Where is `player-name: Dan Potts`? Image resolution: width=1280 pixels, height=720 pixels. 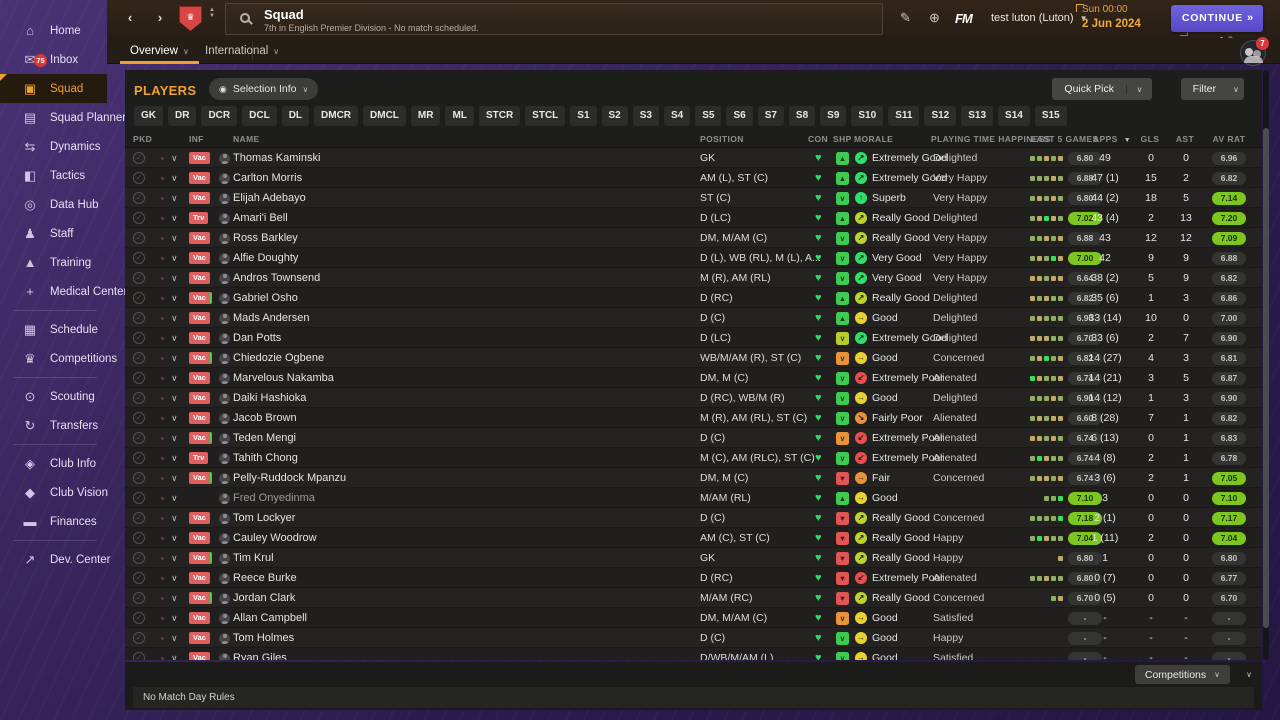 player-name: Dan Potts is located at coordinates (257, 338).